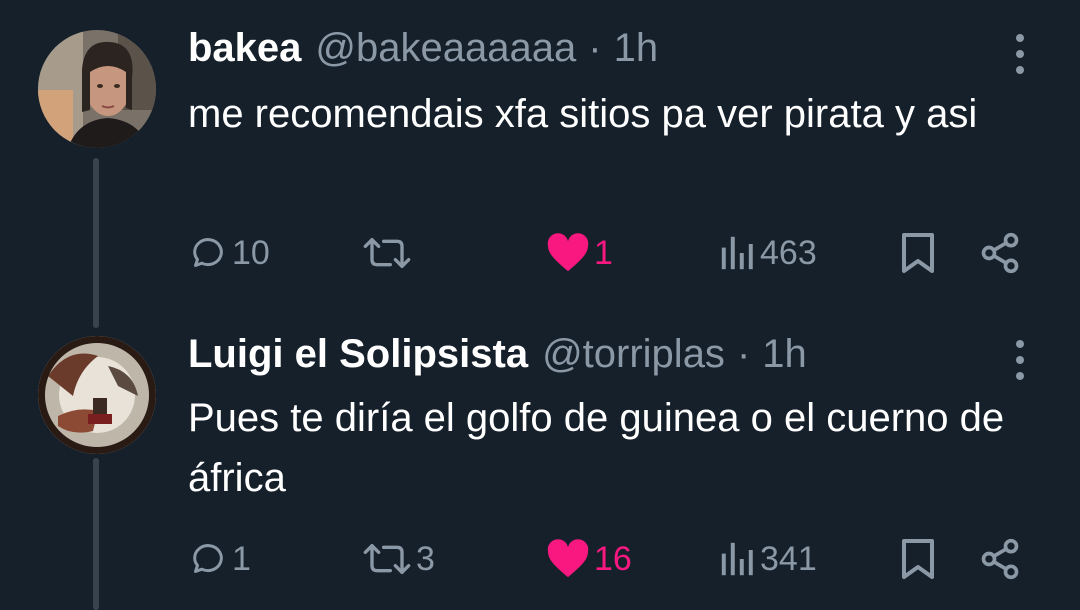  What do you see at coordinates (358, 354) in the screenshot?
I see `display-name: Luigi el Solipsista` at bounding box center [358, 354].